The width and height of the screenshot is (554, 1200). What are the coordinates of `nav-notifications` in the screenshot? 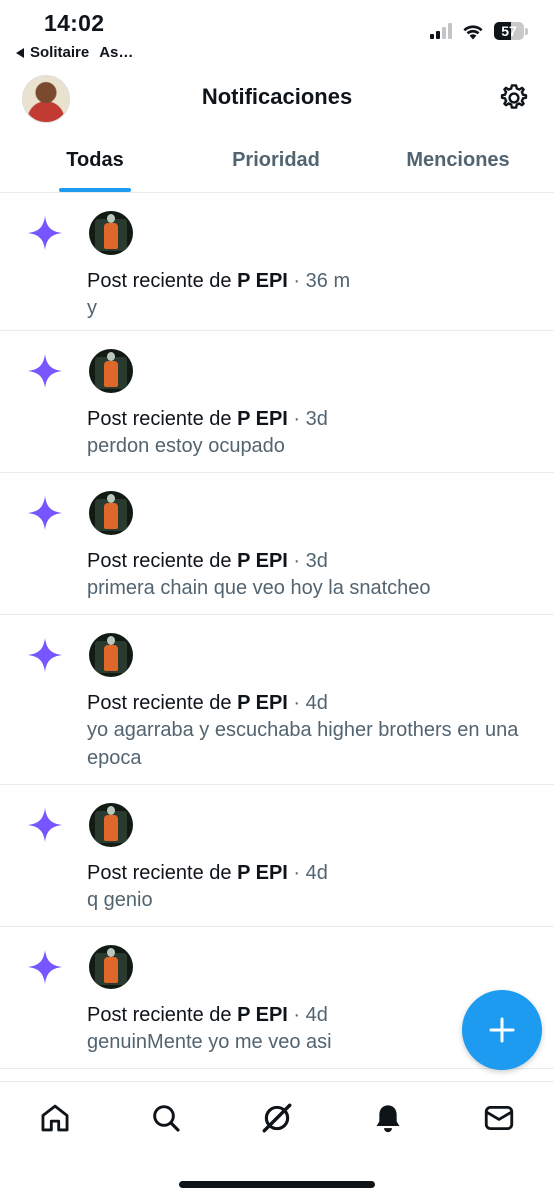 It's located at (388, 1118).